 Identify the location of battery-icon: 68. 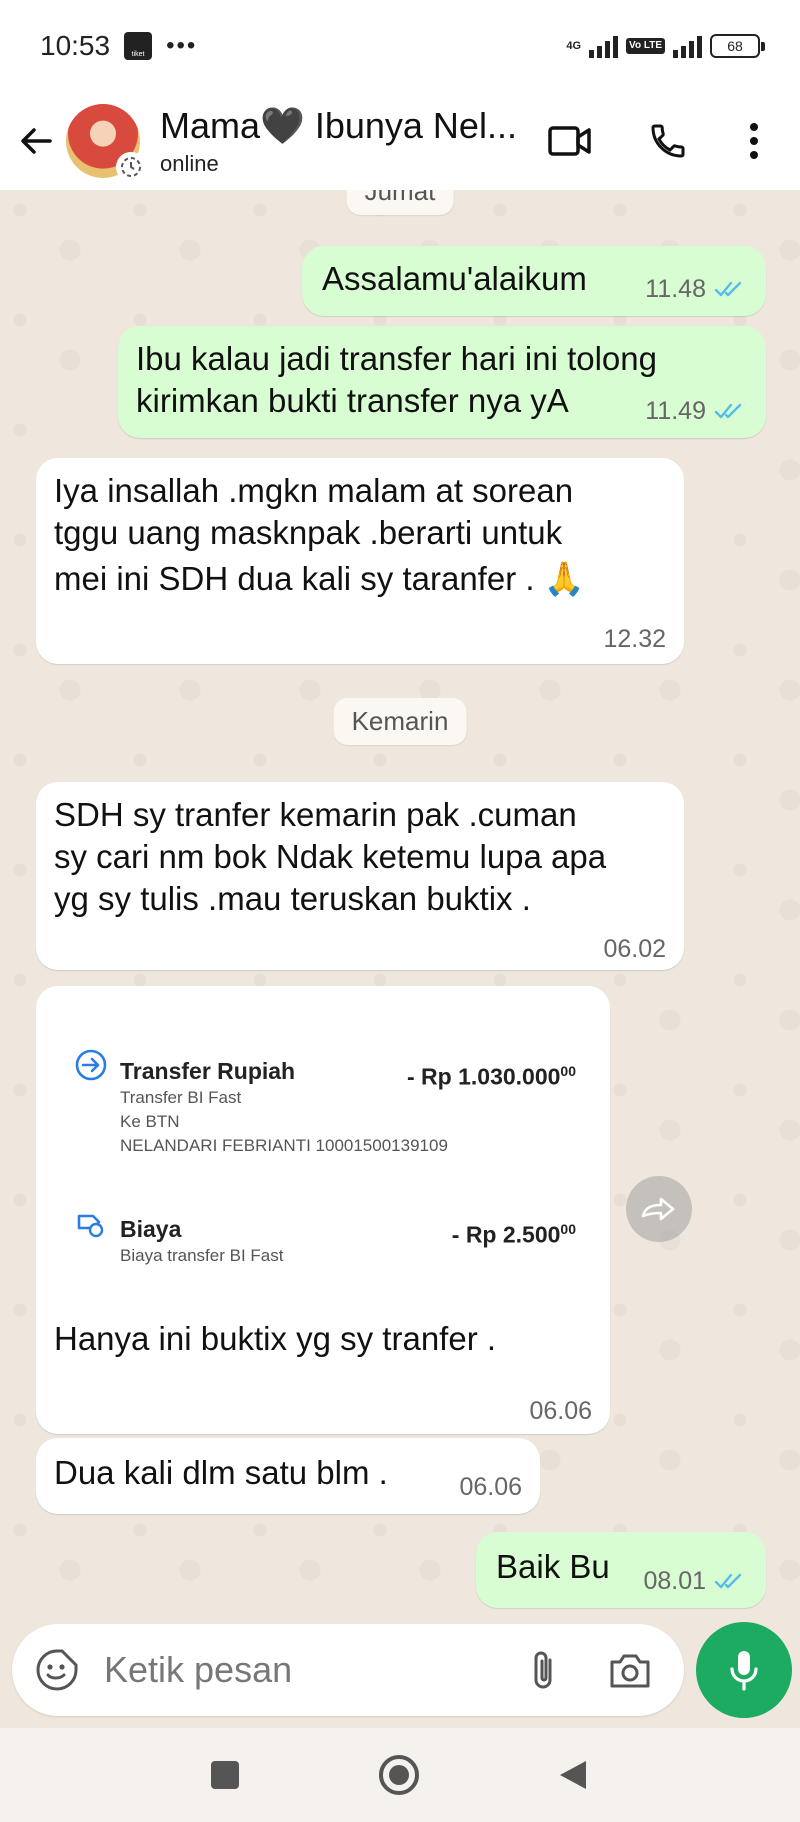
(737, 46).